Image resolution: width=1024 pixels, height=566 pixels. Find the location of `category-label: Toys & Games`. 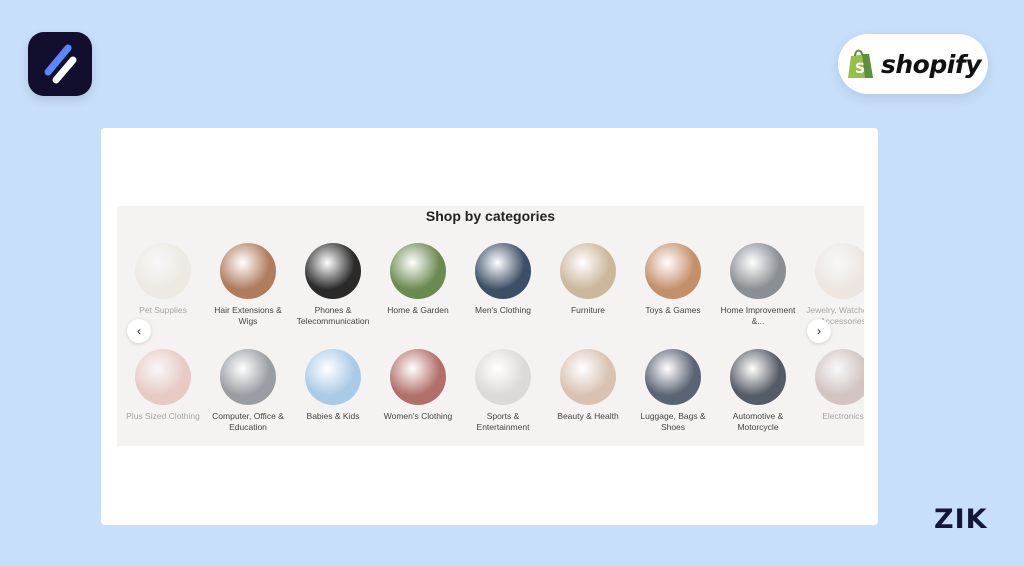

category-label: Toys & Games is located at coordinates (673, 310).